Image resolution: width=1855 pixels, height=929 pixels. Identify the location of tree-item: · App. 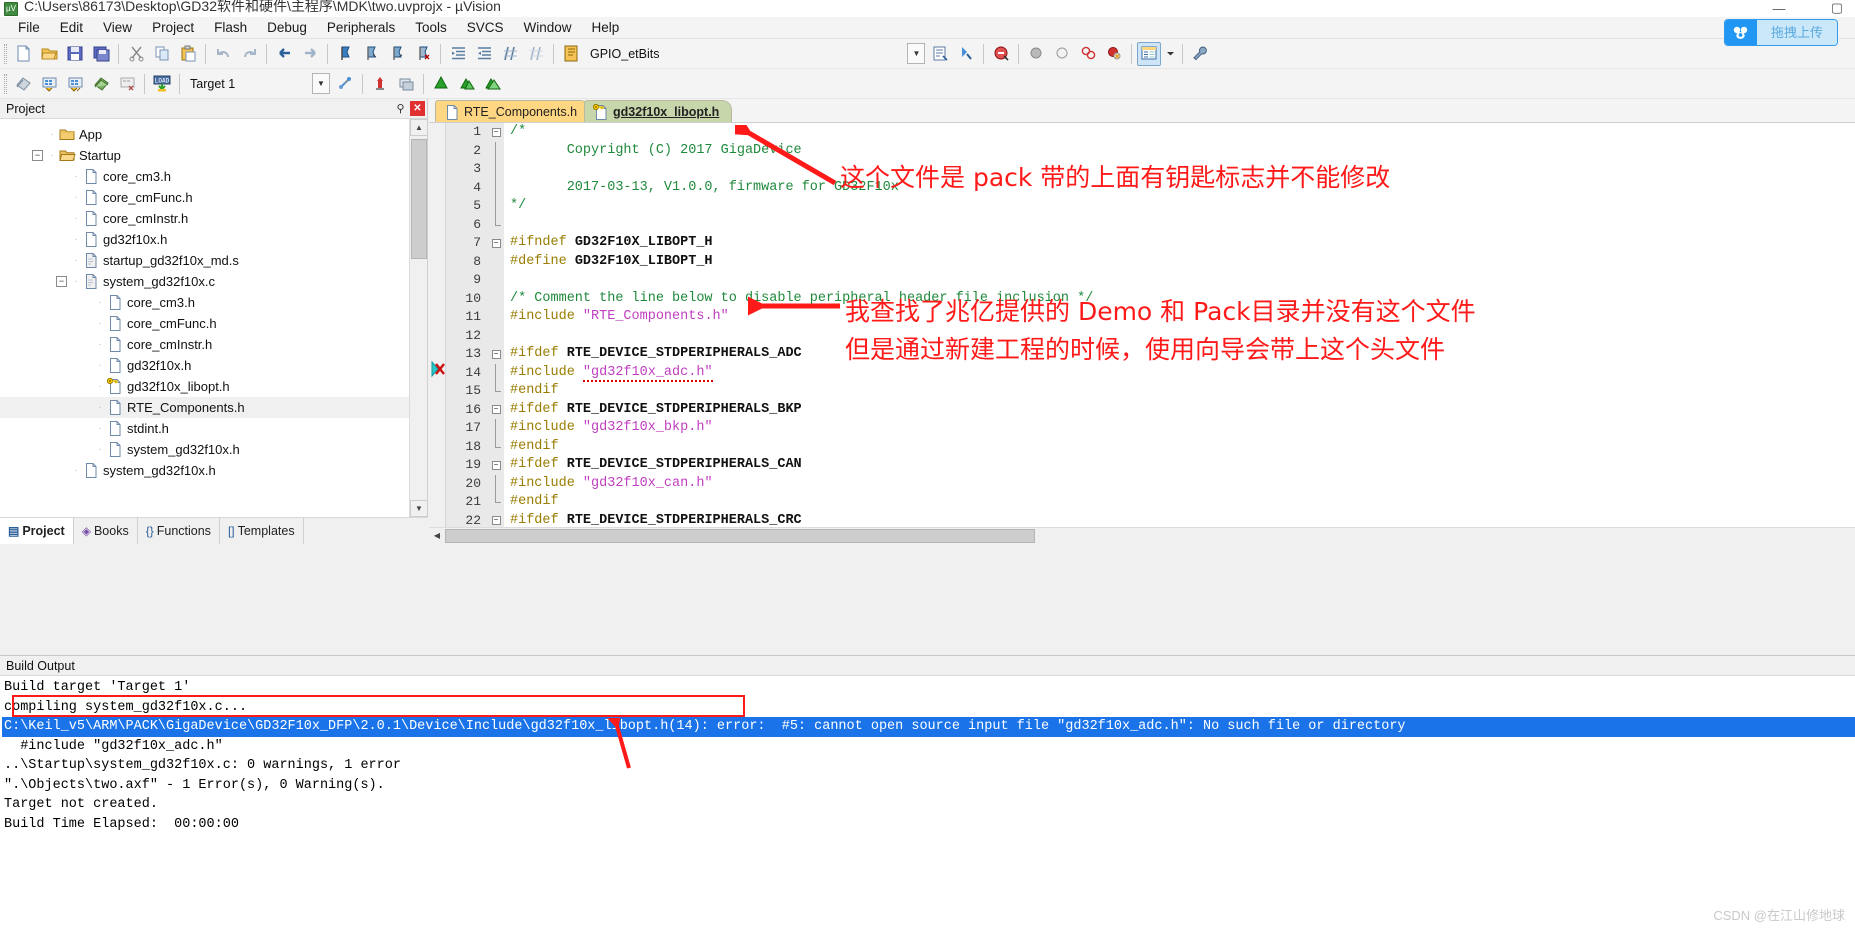
(205, 134).